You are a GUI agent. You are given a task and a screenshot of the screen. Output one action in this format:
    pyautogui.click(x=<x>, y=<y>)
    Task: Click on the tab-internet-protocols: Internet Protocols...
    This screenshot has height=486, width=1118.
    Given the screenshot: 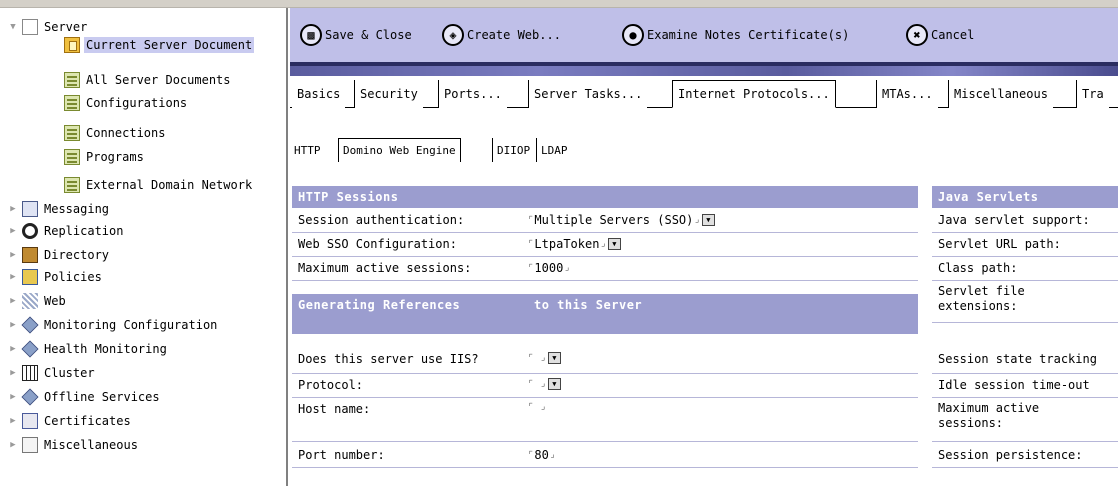 What is the action you would take?
    pyautogui.click(x=754, y=94)
    